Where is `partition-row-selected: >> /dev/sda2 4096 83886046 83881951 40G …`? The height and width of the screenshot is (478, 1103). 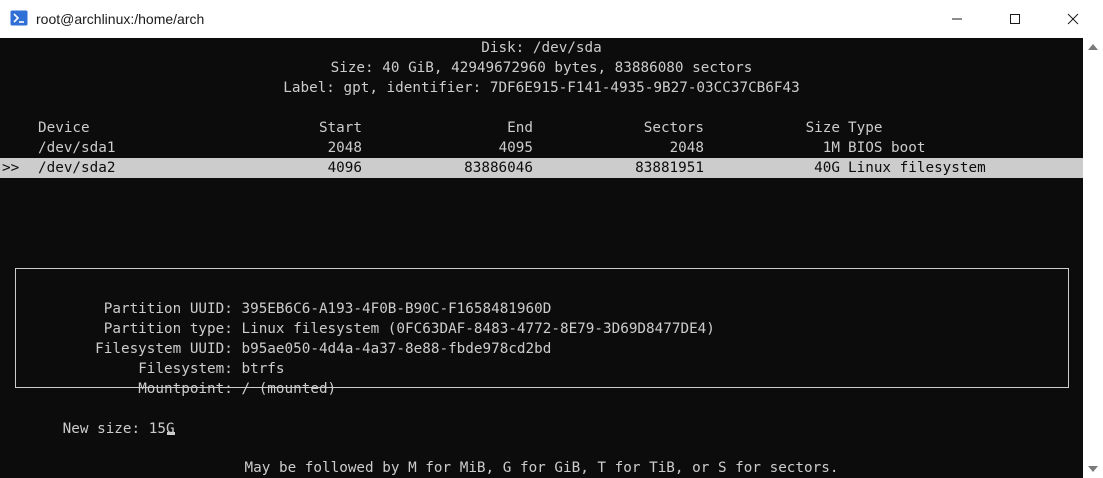 partition-row-selected: >> /dev/sda2 4096 83886046 83881951 40G … is located at coordinates (541, 168).